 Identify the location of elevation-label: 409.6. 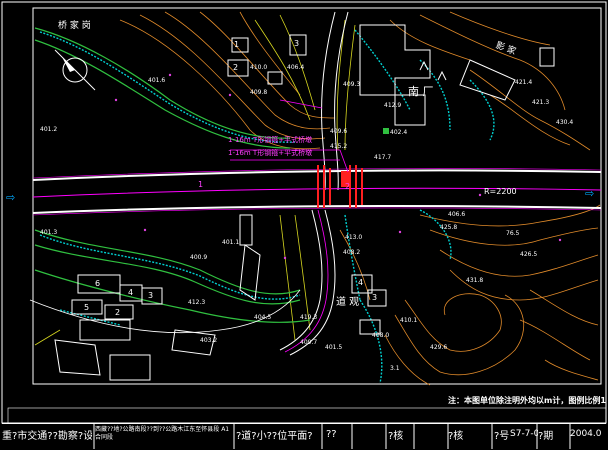
(339, 131).